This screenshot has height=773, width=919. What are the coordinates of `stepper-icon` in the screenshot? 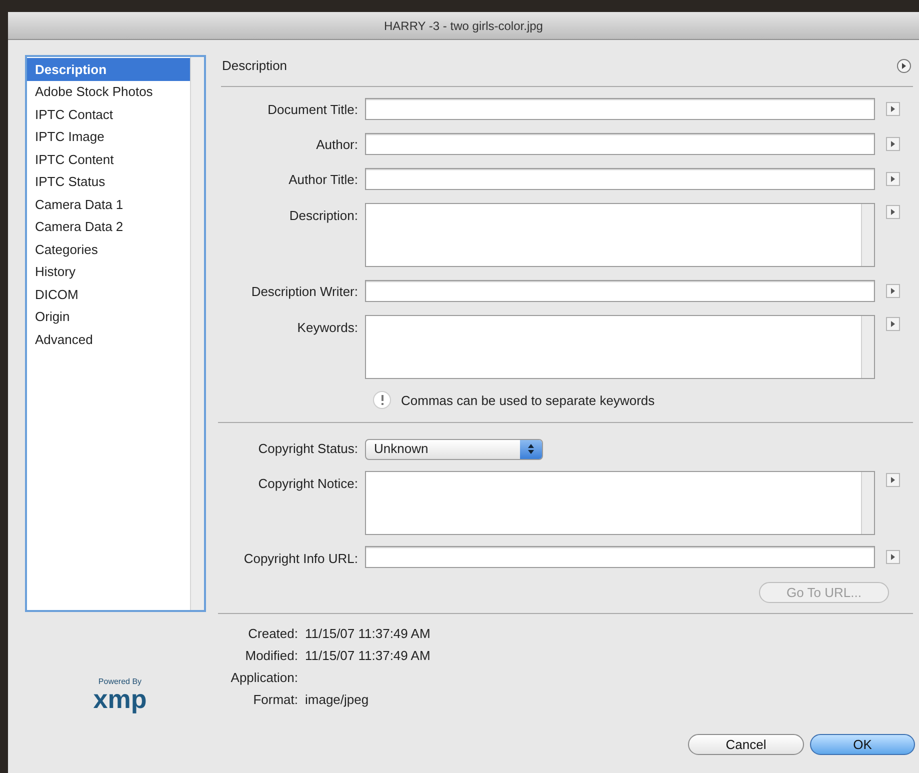 It's located at (531, 449).